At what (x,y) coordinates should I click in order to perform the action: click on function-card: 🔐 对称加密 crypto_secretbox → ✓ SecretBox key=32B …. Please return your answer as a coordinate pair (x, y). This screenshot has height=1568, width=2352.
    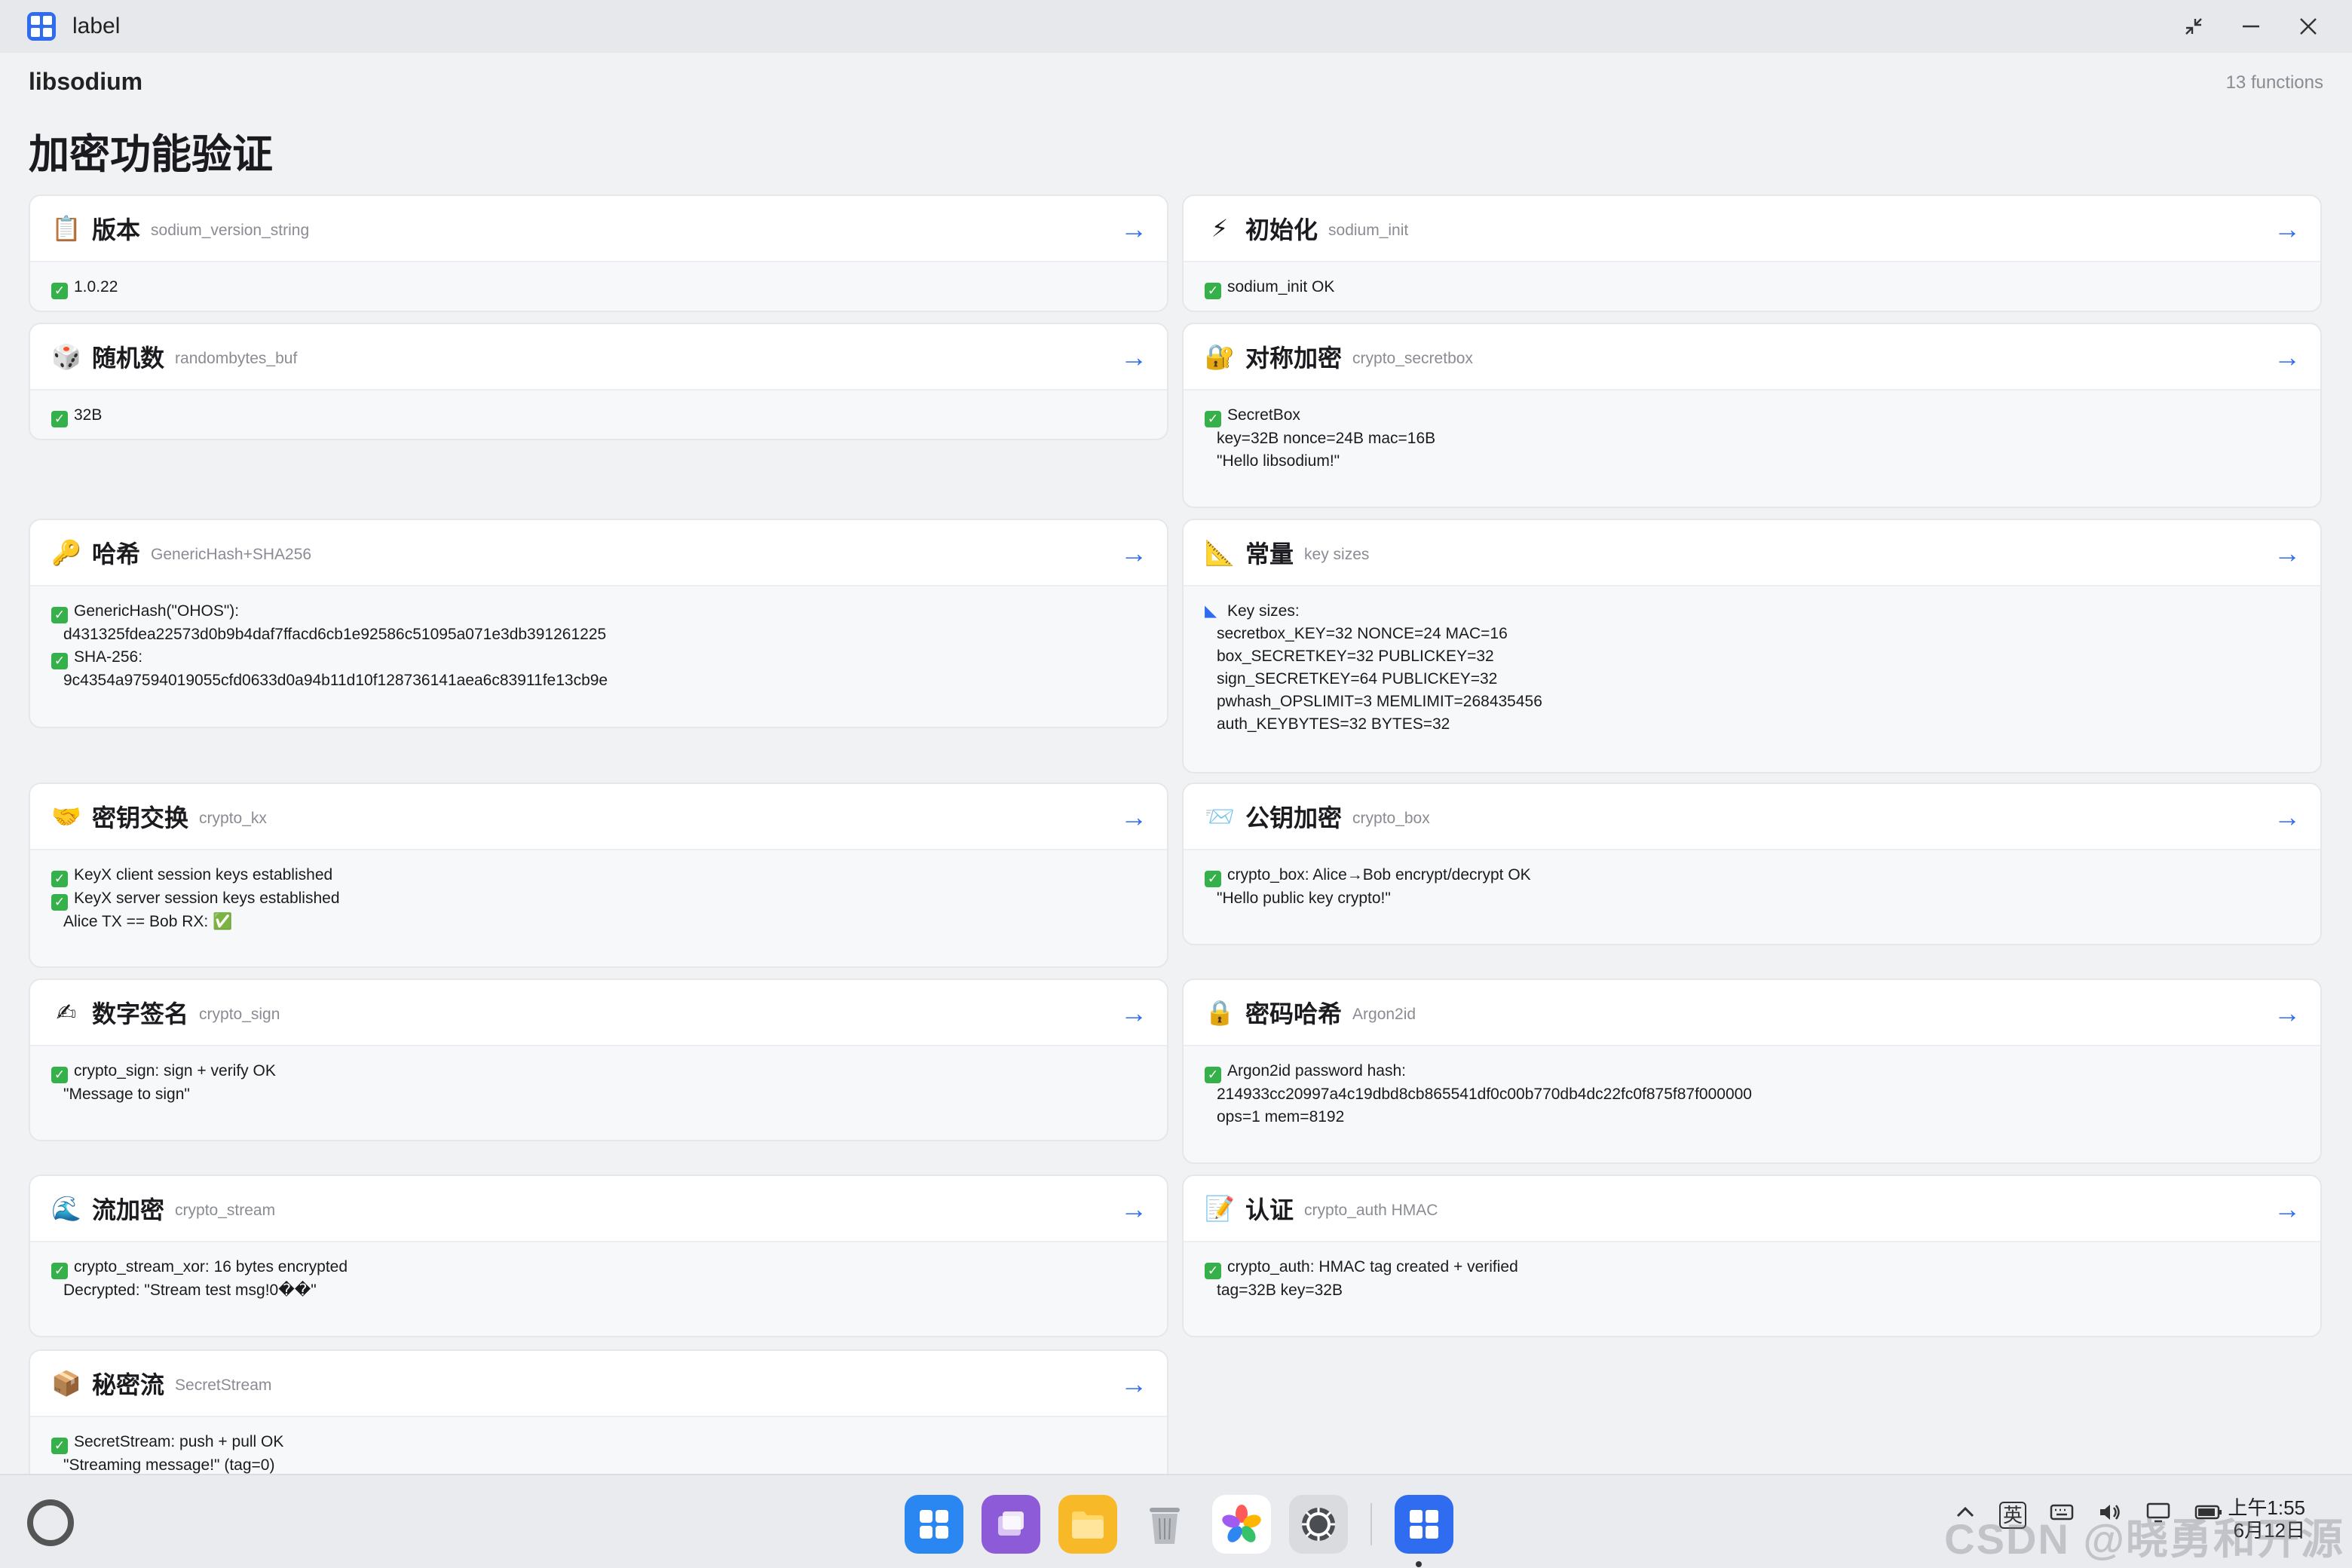
    Looking at the image, I should click on (1752, 415).